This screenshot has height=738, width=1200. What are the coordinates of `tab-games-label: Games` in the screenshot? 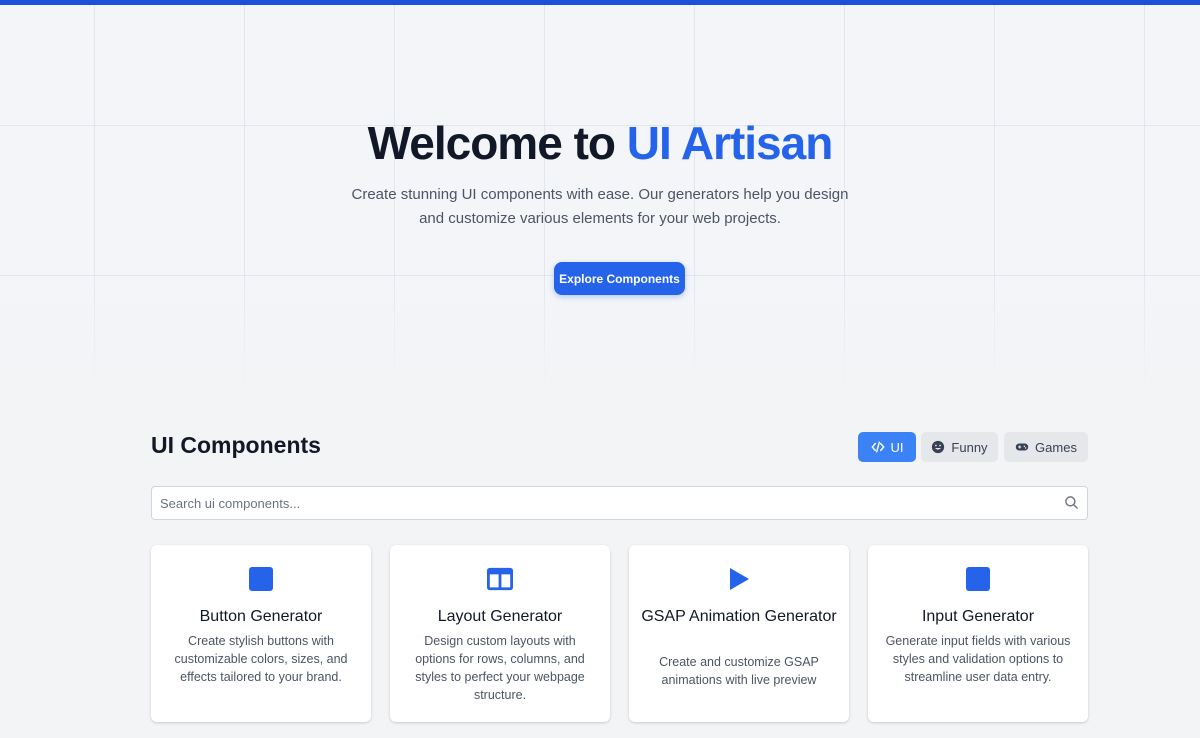 It's located at (1056, 447).